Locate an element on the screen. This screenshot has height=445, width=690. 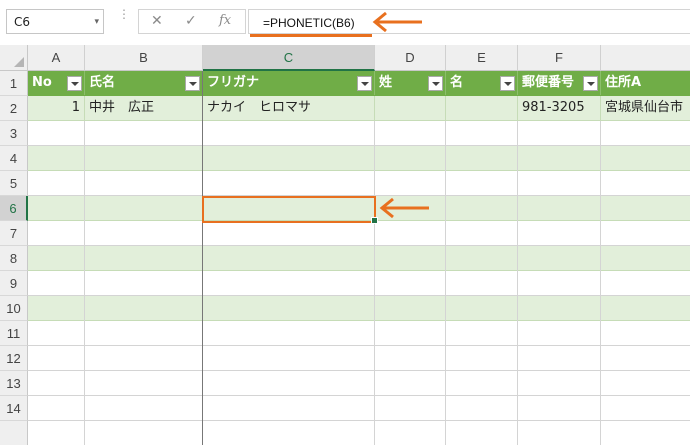
header-cell-name: 氏名 is located at coordinates (144, 83).